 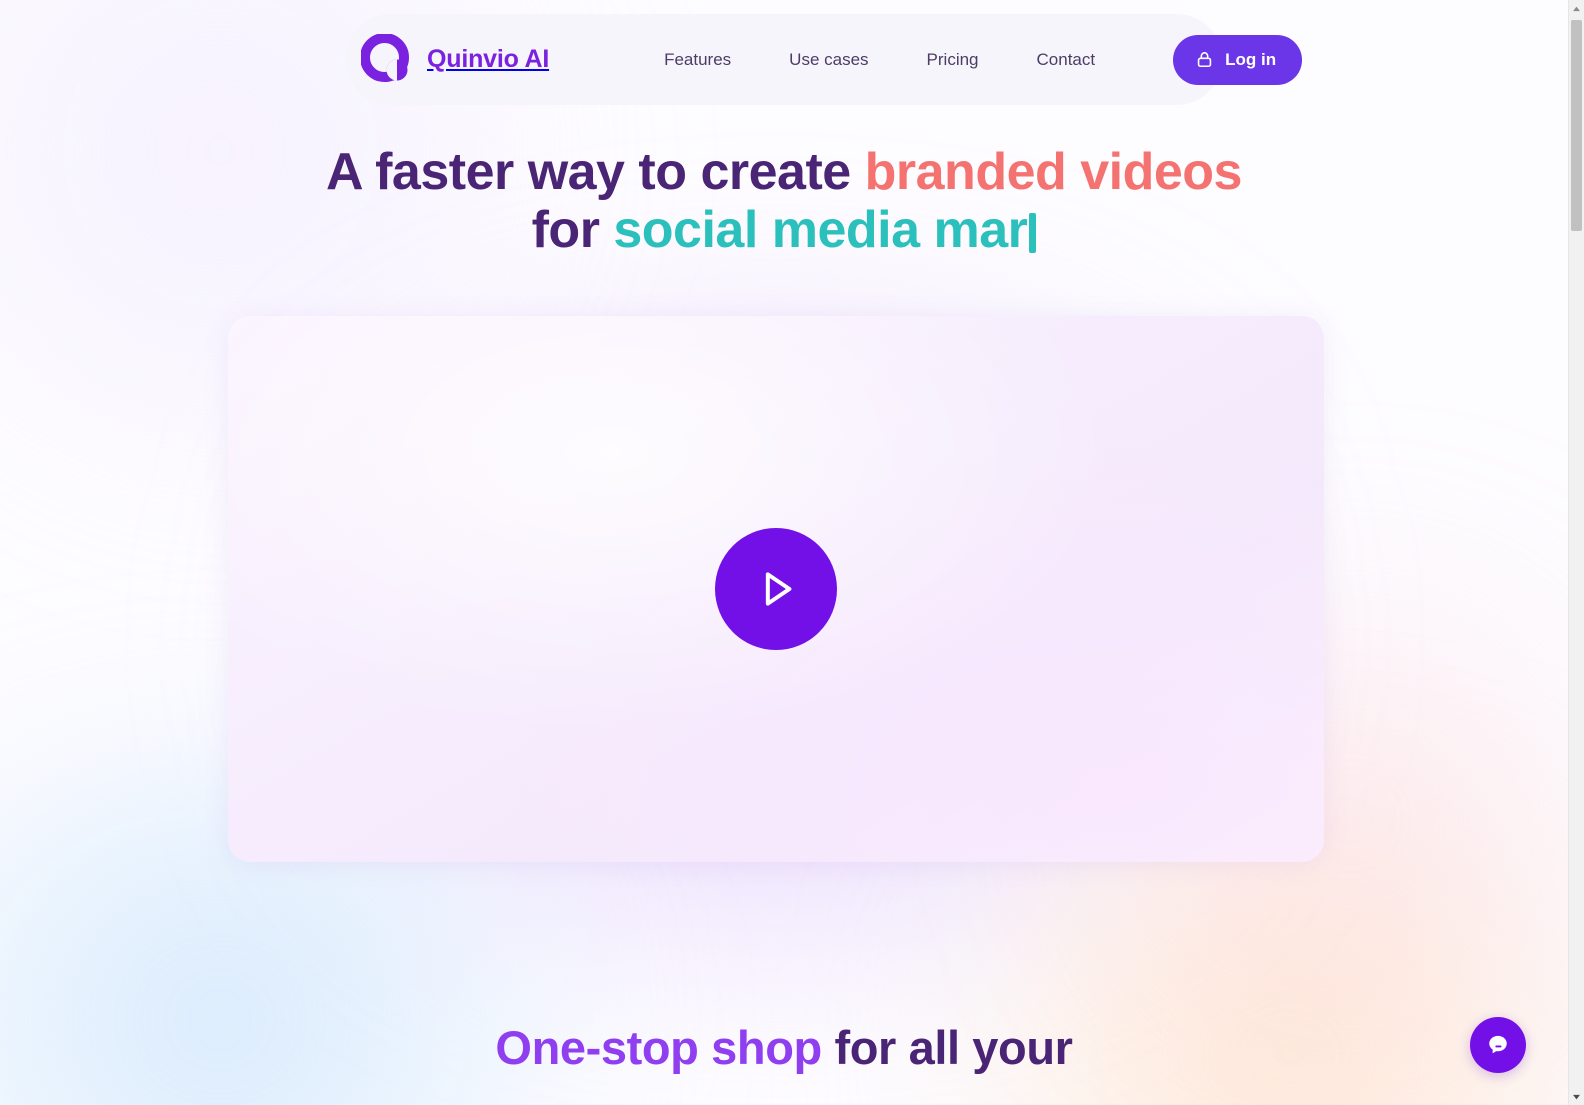 I want to click on main-nav: Features Use cases Pricing Contact, so click(x=879, y=60).